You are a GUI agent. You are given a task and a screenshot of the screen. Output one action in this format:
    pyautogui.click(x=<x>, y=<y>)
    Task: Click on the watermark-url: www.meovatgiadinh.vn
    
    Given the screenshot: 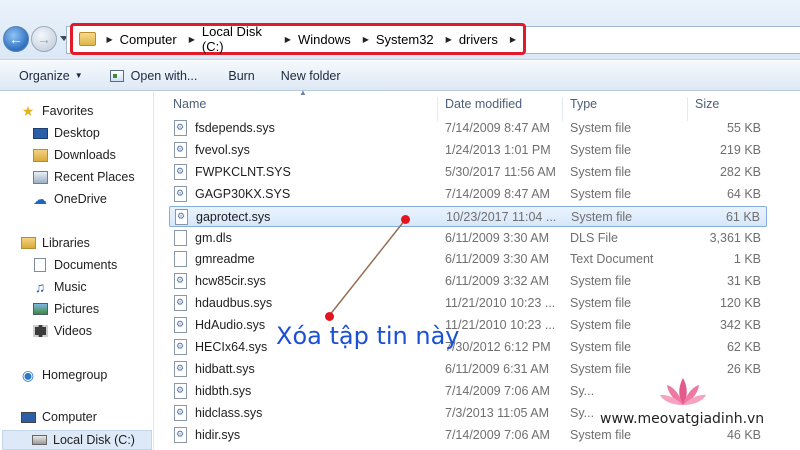 What is the action you would take?
    pyautogui.click(x=682, y=419)
    